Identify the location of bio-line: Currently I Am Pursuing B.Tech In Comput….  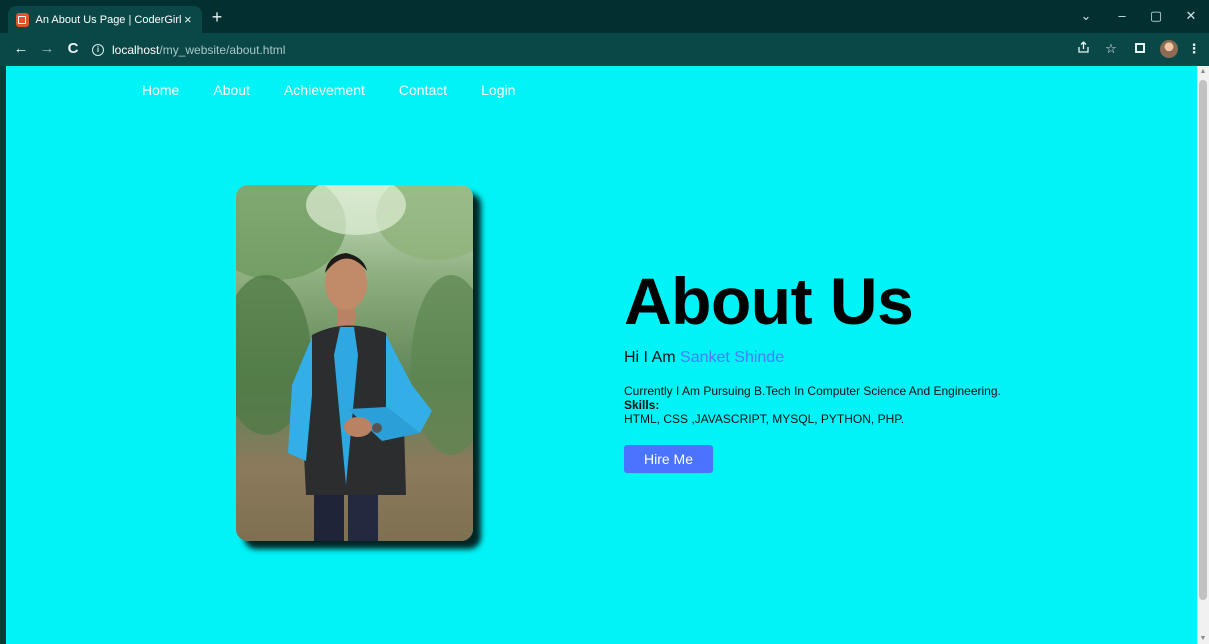
(812, 391).